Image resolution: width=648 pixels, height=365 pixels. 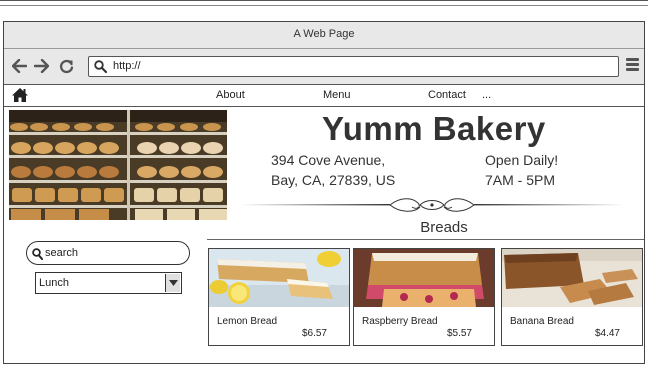 I want to click on hours-line-1: Open Daily!, so click(x=522, y=160).